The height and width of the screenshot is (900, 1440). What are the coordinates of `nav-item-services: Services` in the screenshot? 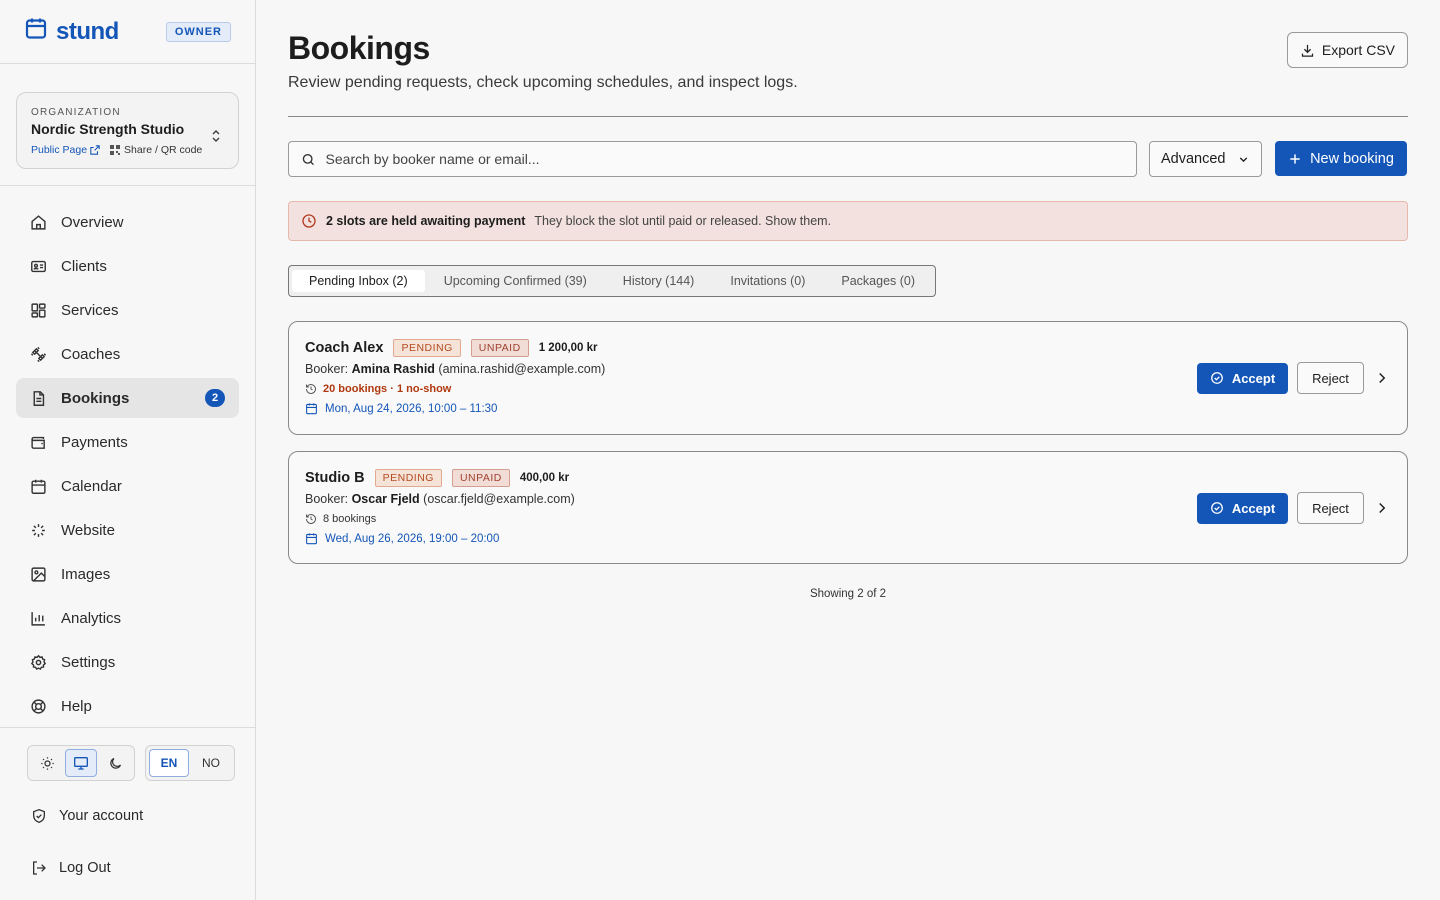 It's located at (127, 310).